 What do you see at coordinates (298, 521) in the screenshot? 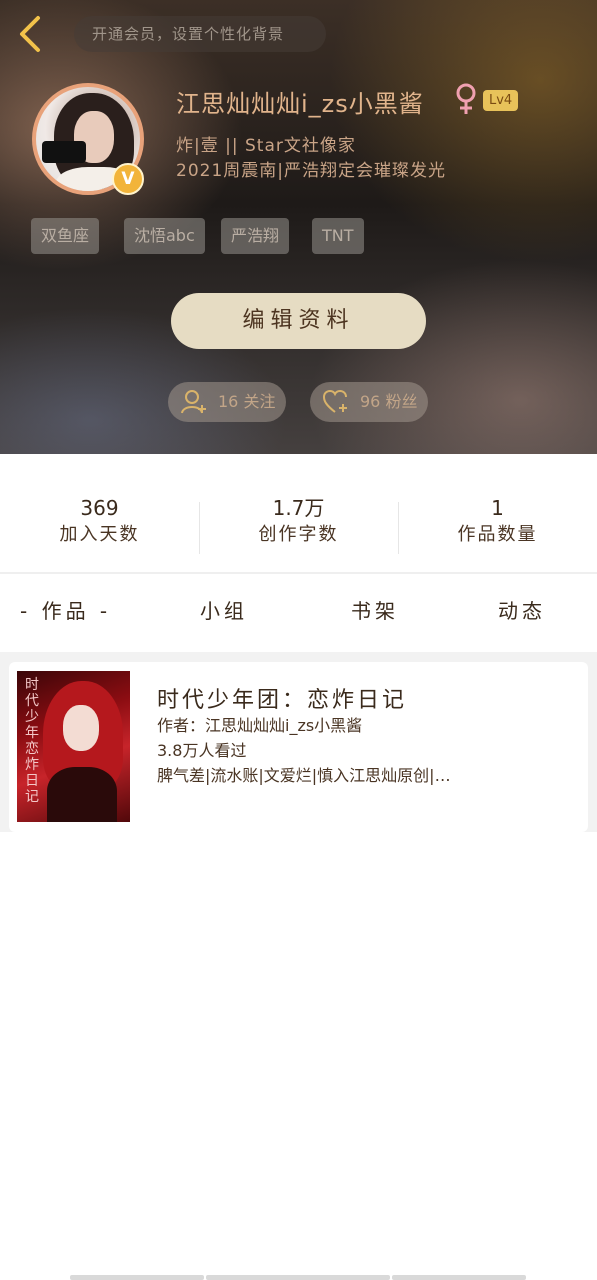
I see `stat-word-count: 1.7万 创作字数` at bounding box center [298, 521].